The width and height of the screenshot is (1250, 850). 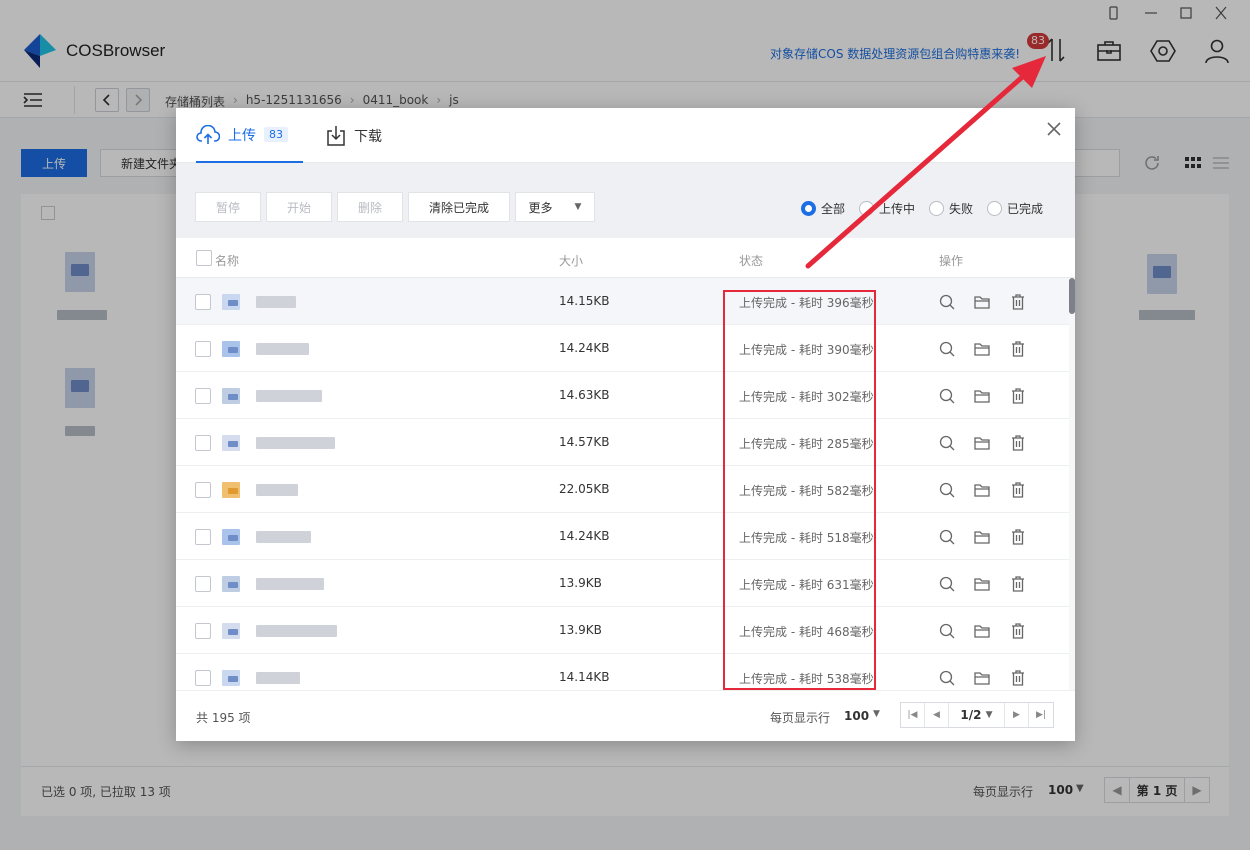 What do you see at coordinates (622, 536) in the screenshot?
I see `table-row: 14.24KB 上传完成 - 耗时 518毫秒` at bounding box center [622, 536].